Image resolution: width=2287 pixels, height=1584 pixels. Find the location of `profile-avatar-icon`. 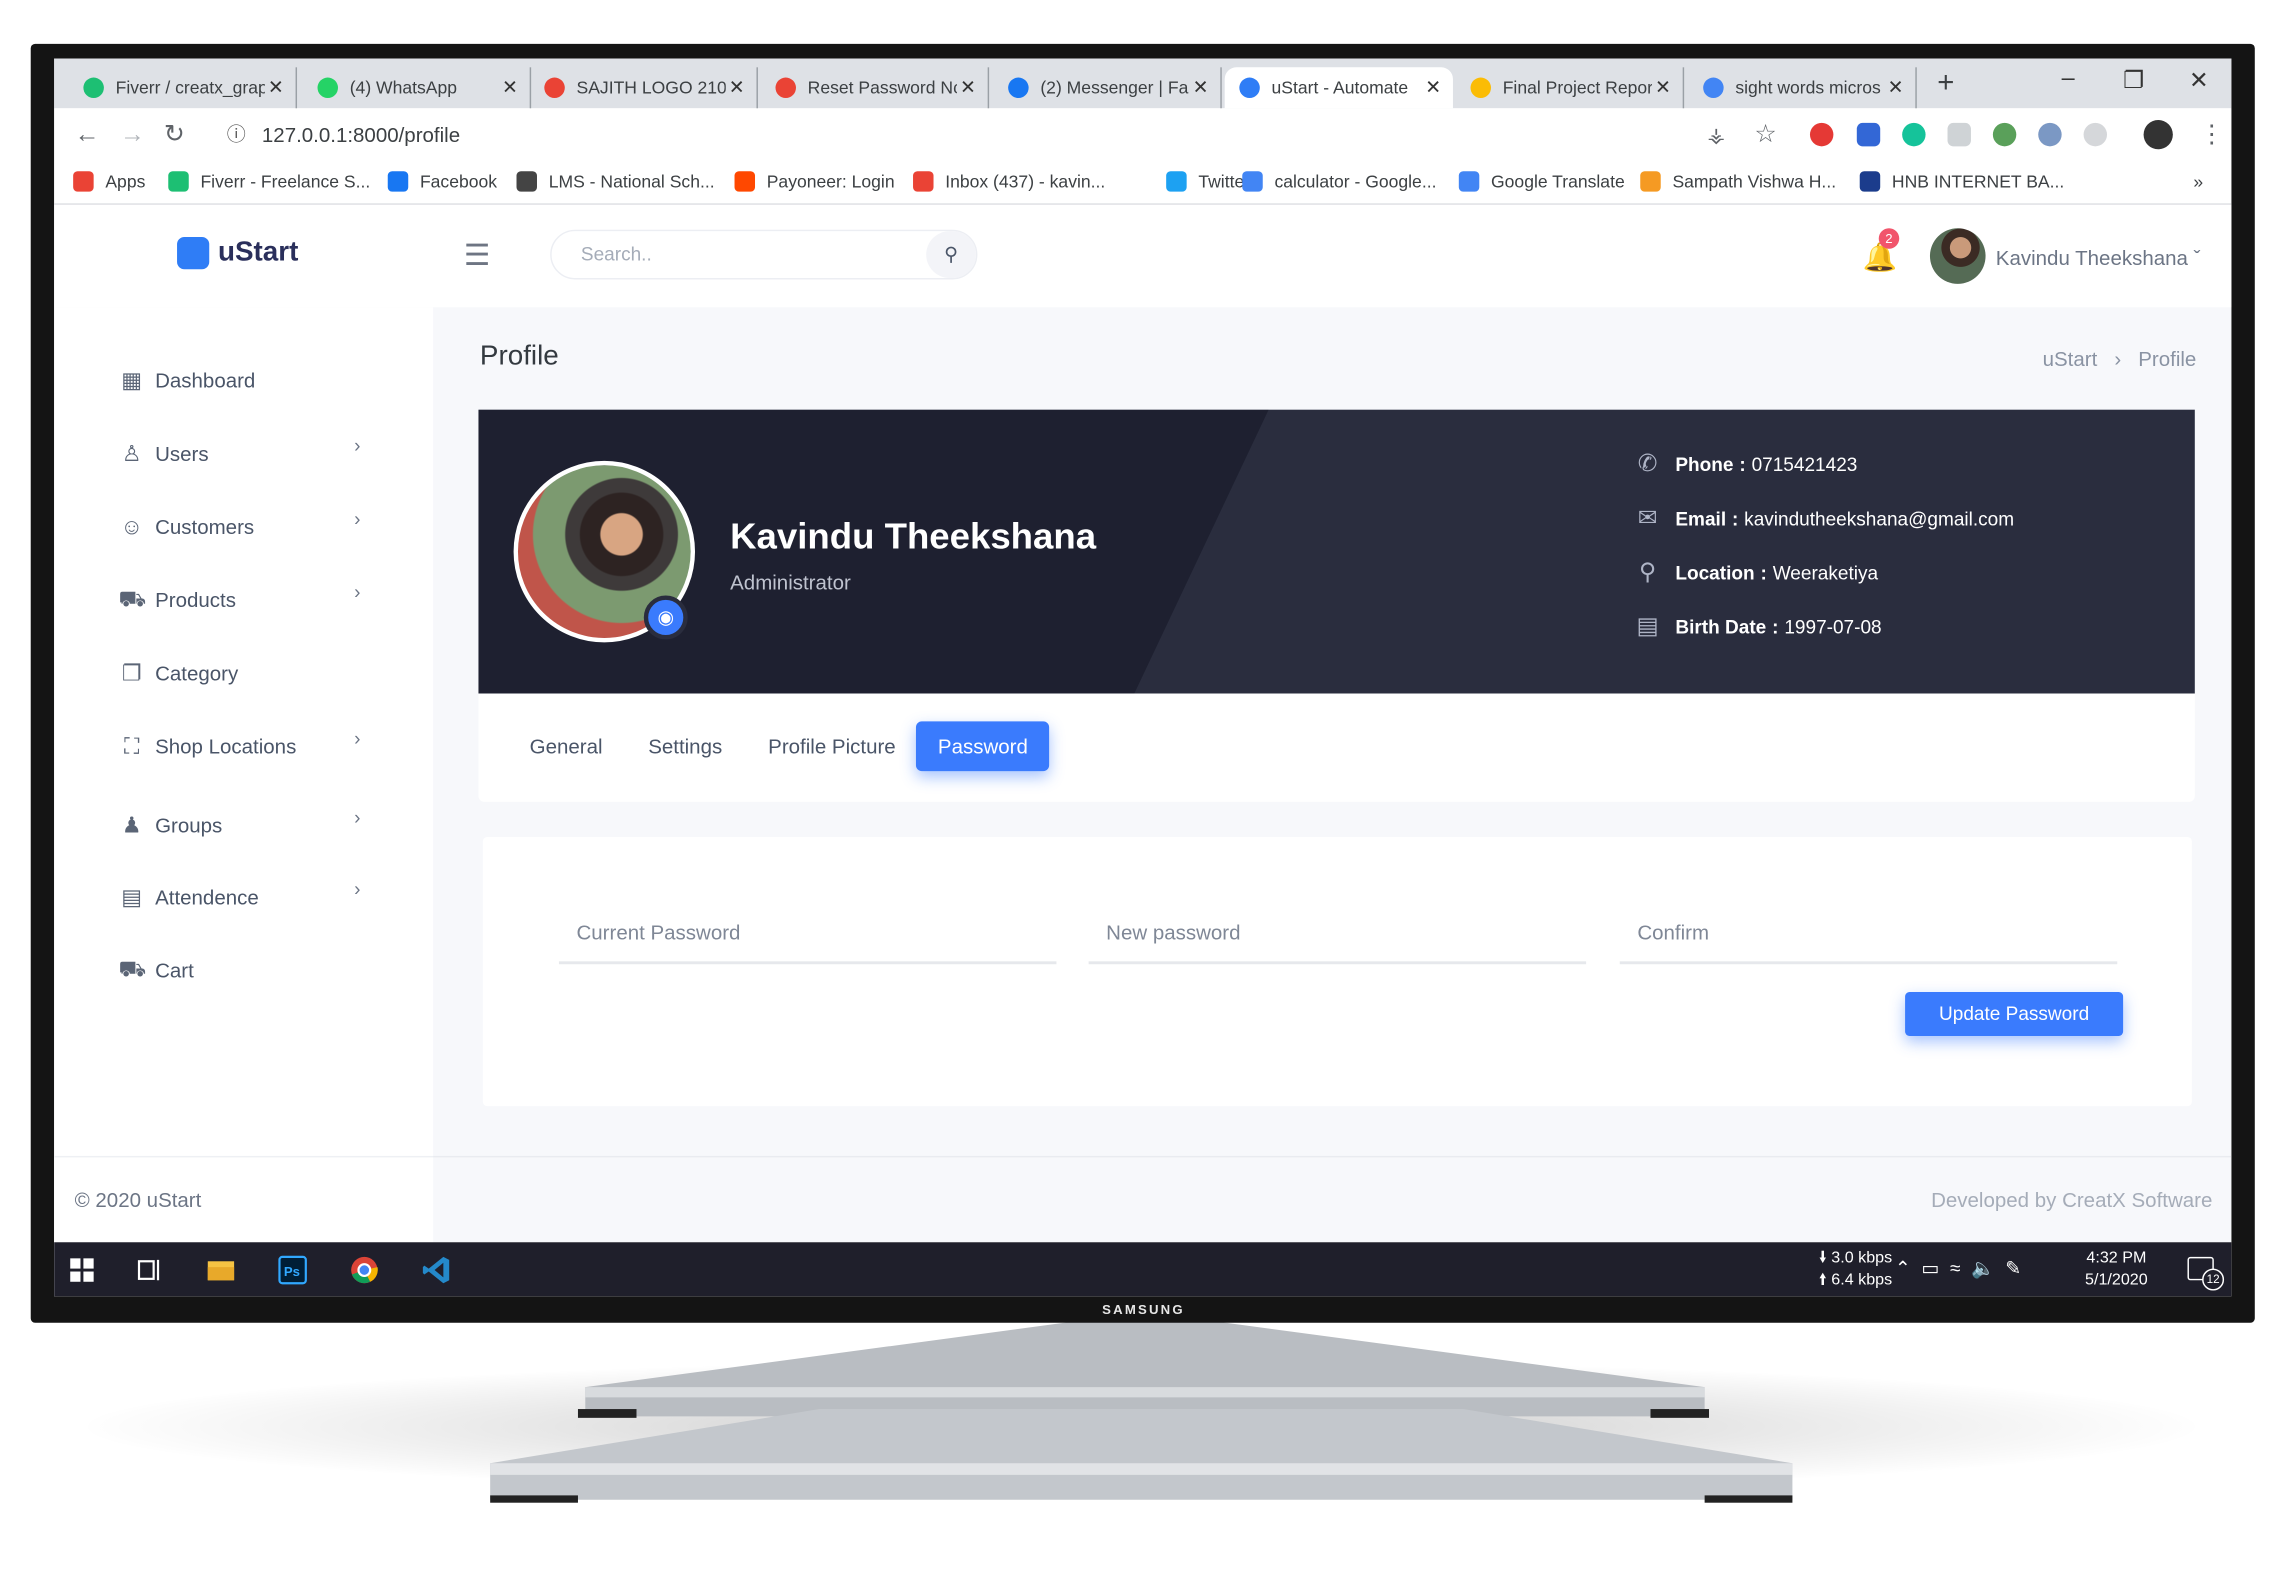

profile-avatar-icon is located at coordinates (2158, 134).